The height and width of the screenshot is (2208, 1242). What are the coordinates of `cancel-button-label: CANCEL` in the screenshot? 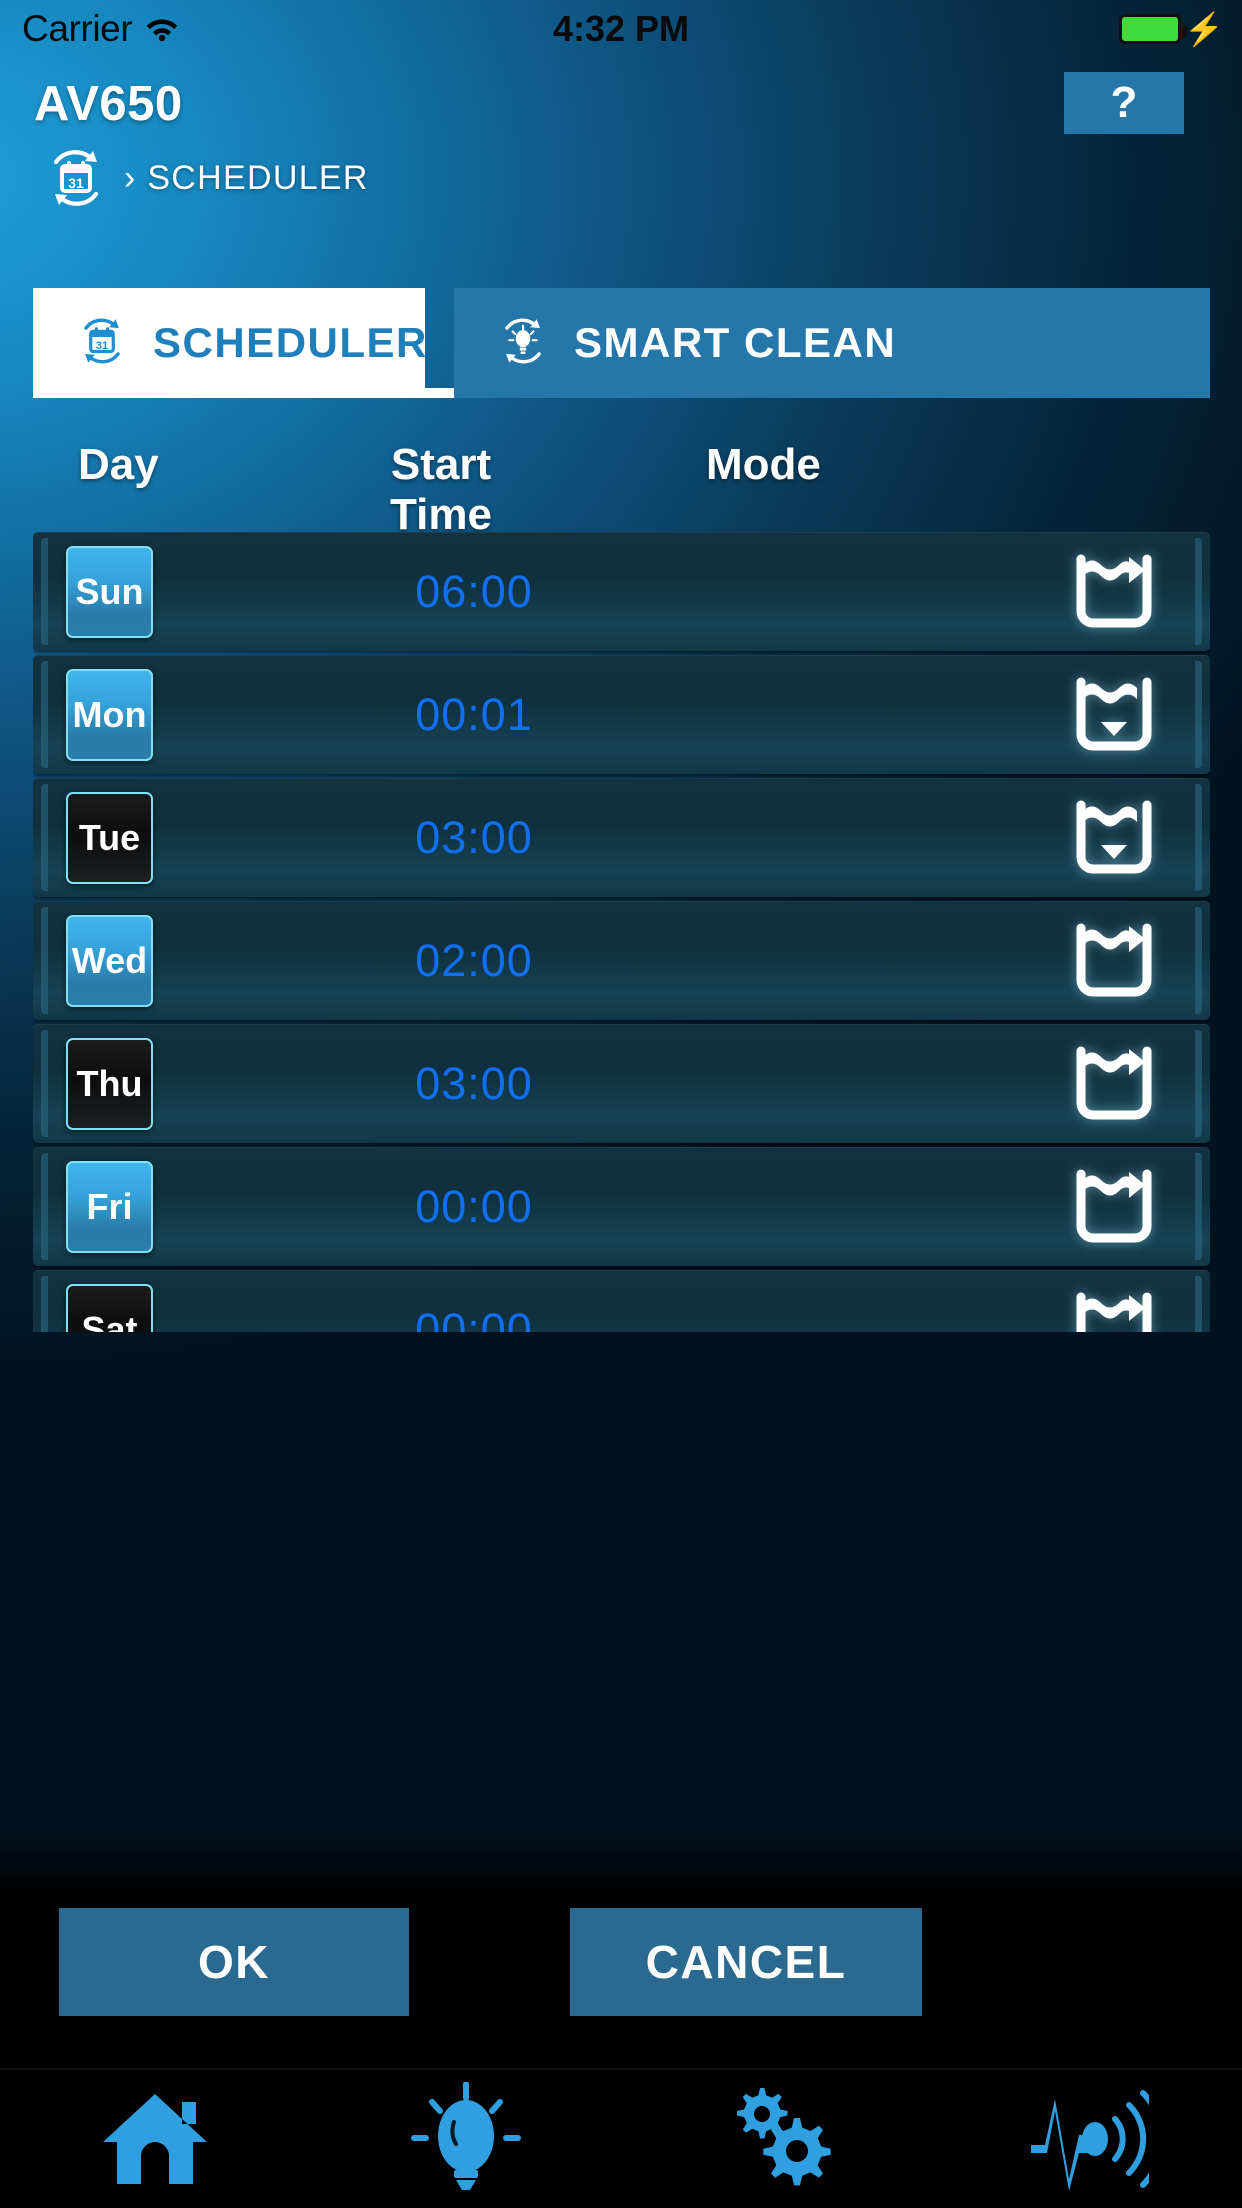 It's located at (746, 1962).